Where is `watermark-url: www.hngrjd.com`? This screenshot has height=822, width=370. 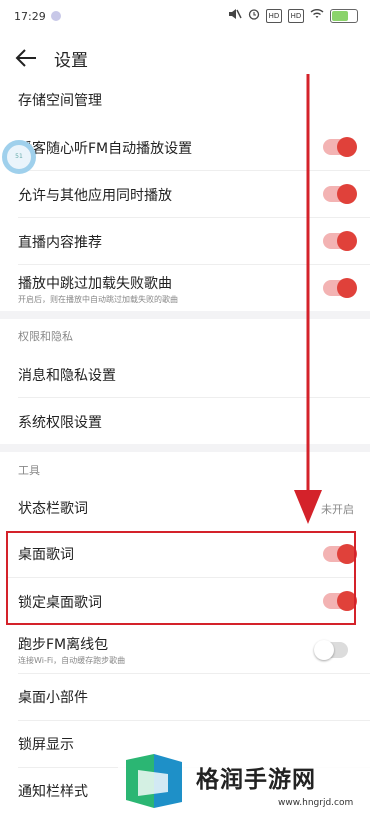 watermark-url: www.hngrjd.com is located at coordinates (316, 803).